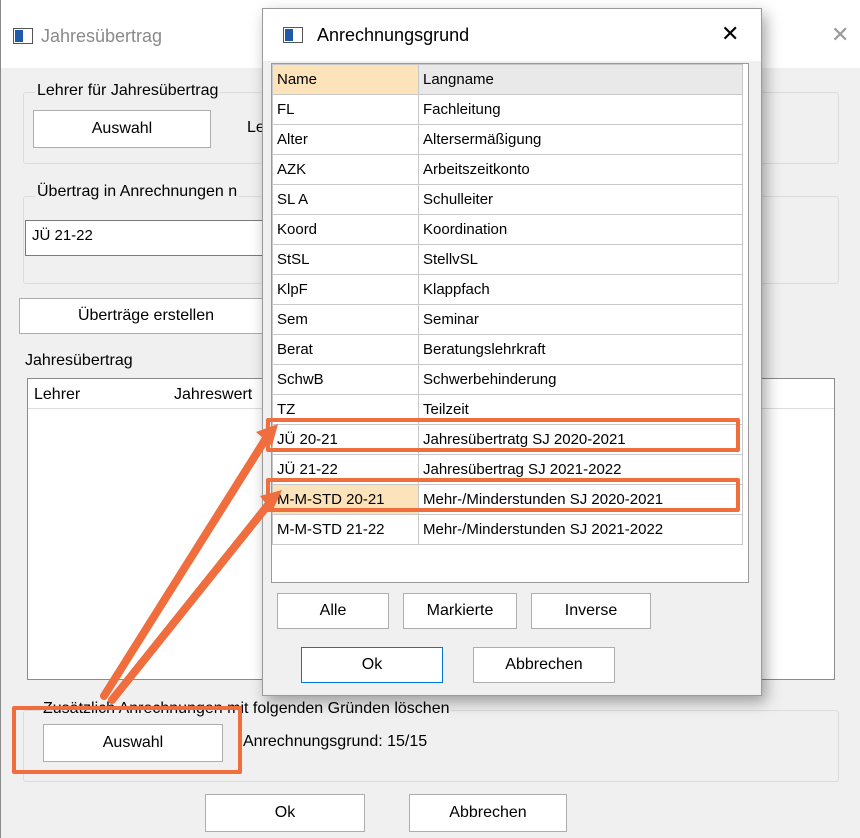  What do you see at coordinates (580, 199) in the screenshot?
I see `reason-longname-cell: Schulleiter` at bounding box center [580, 199].